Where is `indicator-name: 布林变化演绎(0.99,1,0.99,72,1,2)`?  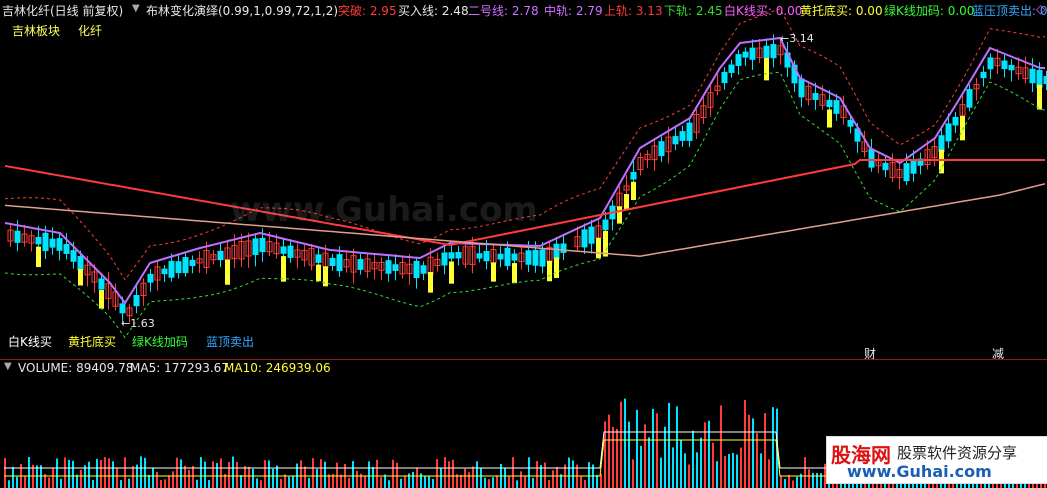 indicator-name: 布林变化演绎(0.99,1,0.99,72,1,2) is located at coordinates (242, 10).